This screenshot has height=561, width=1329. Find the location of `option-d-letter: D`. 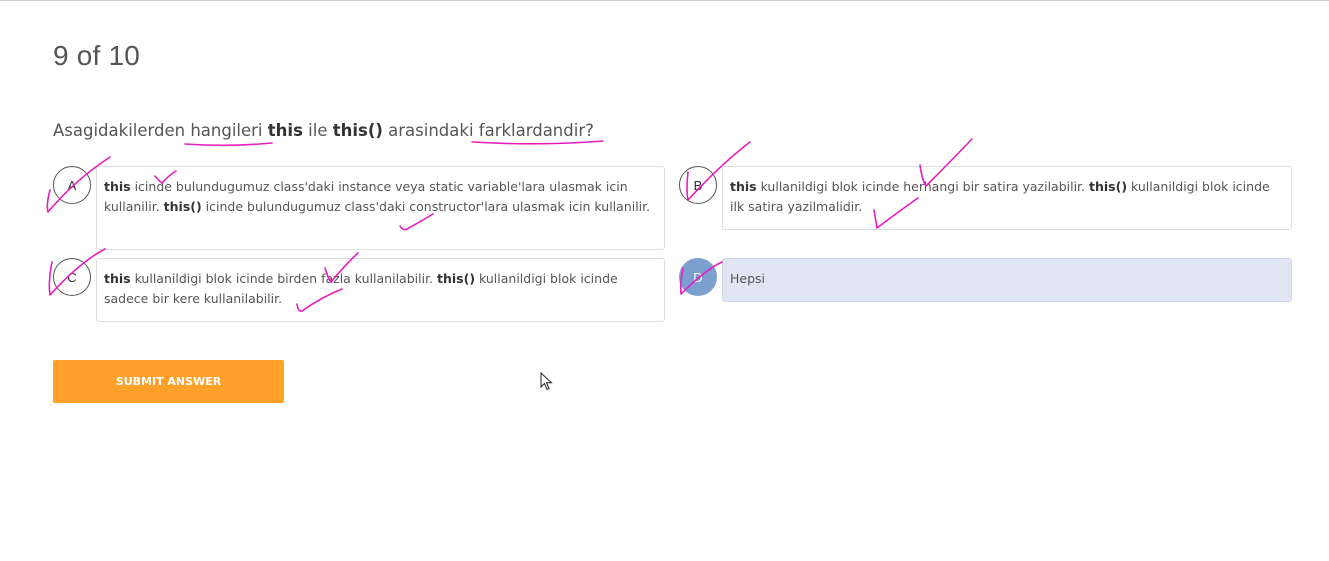

option-d-letter: D is located at coordinates (698, 277).